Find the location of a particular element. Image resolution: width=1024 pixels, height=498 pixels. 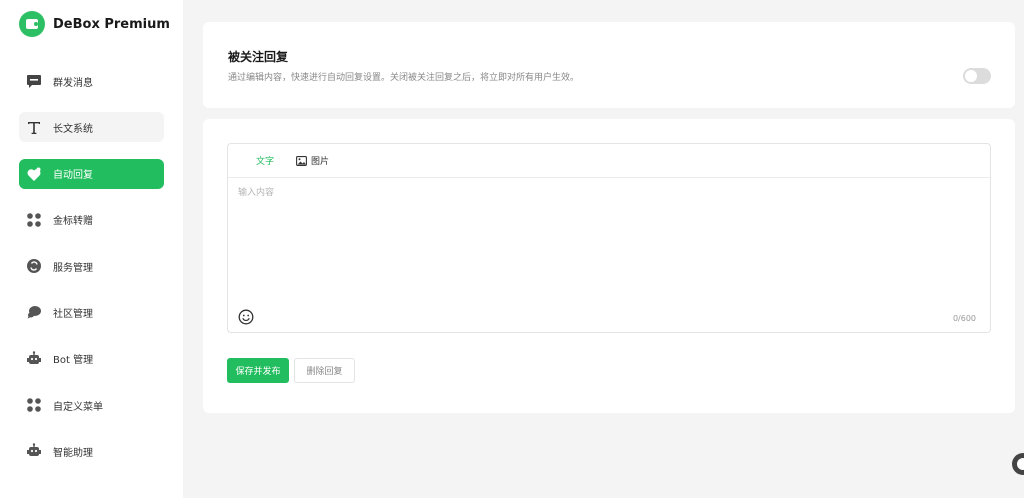

text-icon is located at coordinates (34, 127).